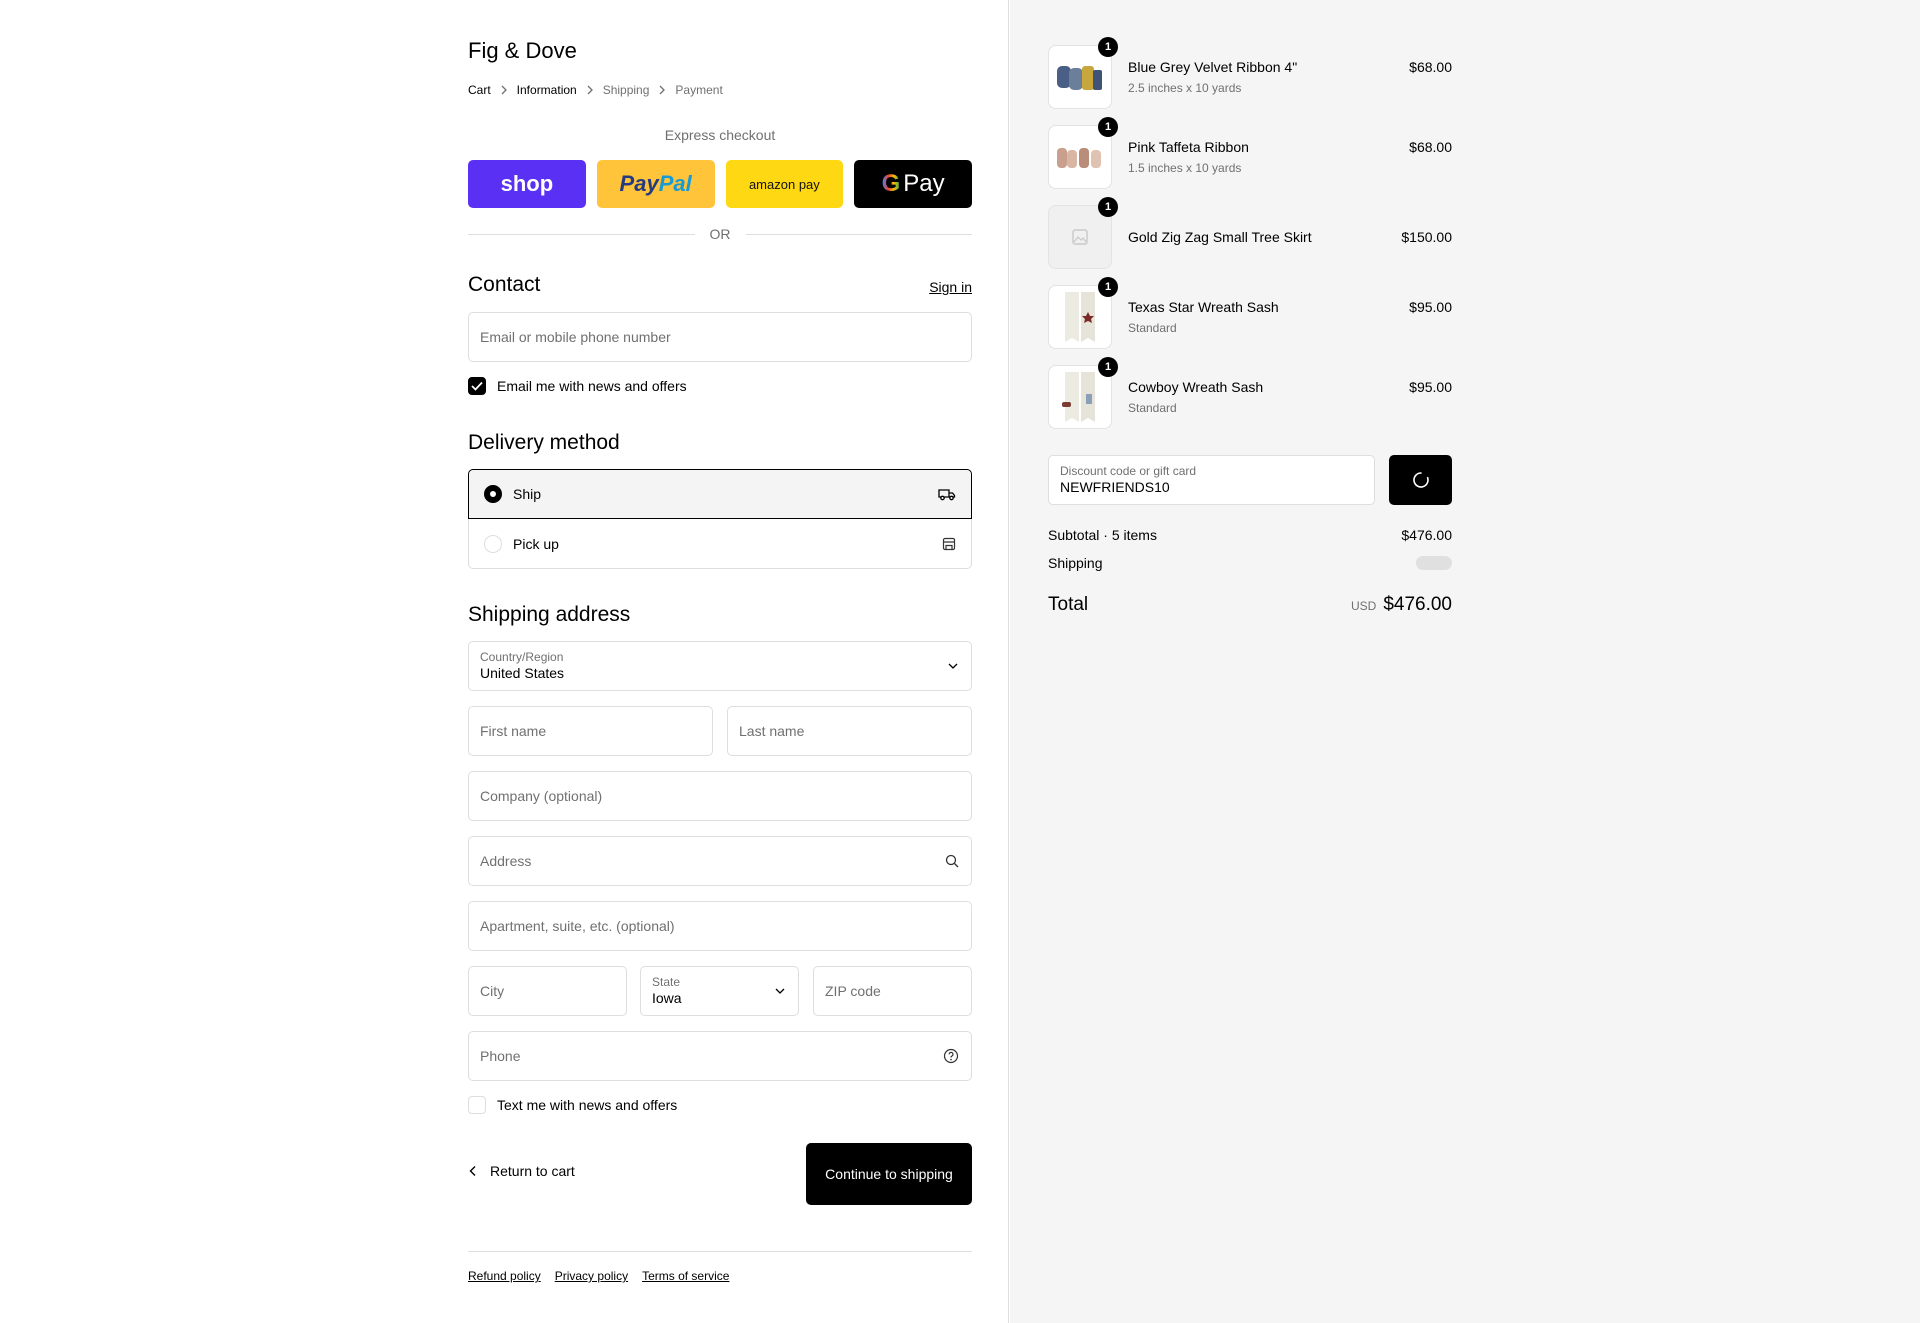 This screenshot has width=1920, height=1323. Describe the element at coordinates (784, 184) in the screenshot. I see `amazon-pay-button: amazon pay` at that location.